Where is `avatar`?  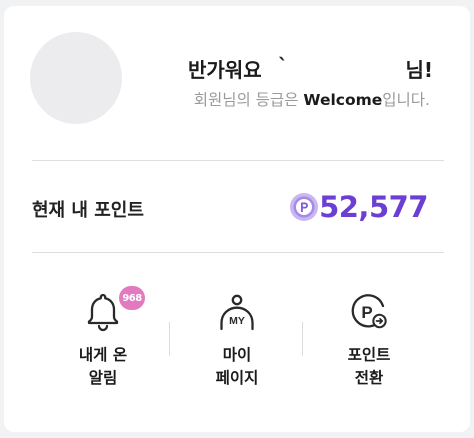
avatar is located at coordinates (76, 78).